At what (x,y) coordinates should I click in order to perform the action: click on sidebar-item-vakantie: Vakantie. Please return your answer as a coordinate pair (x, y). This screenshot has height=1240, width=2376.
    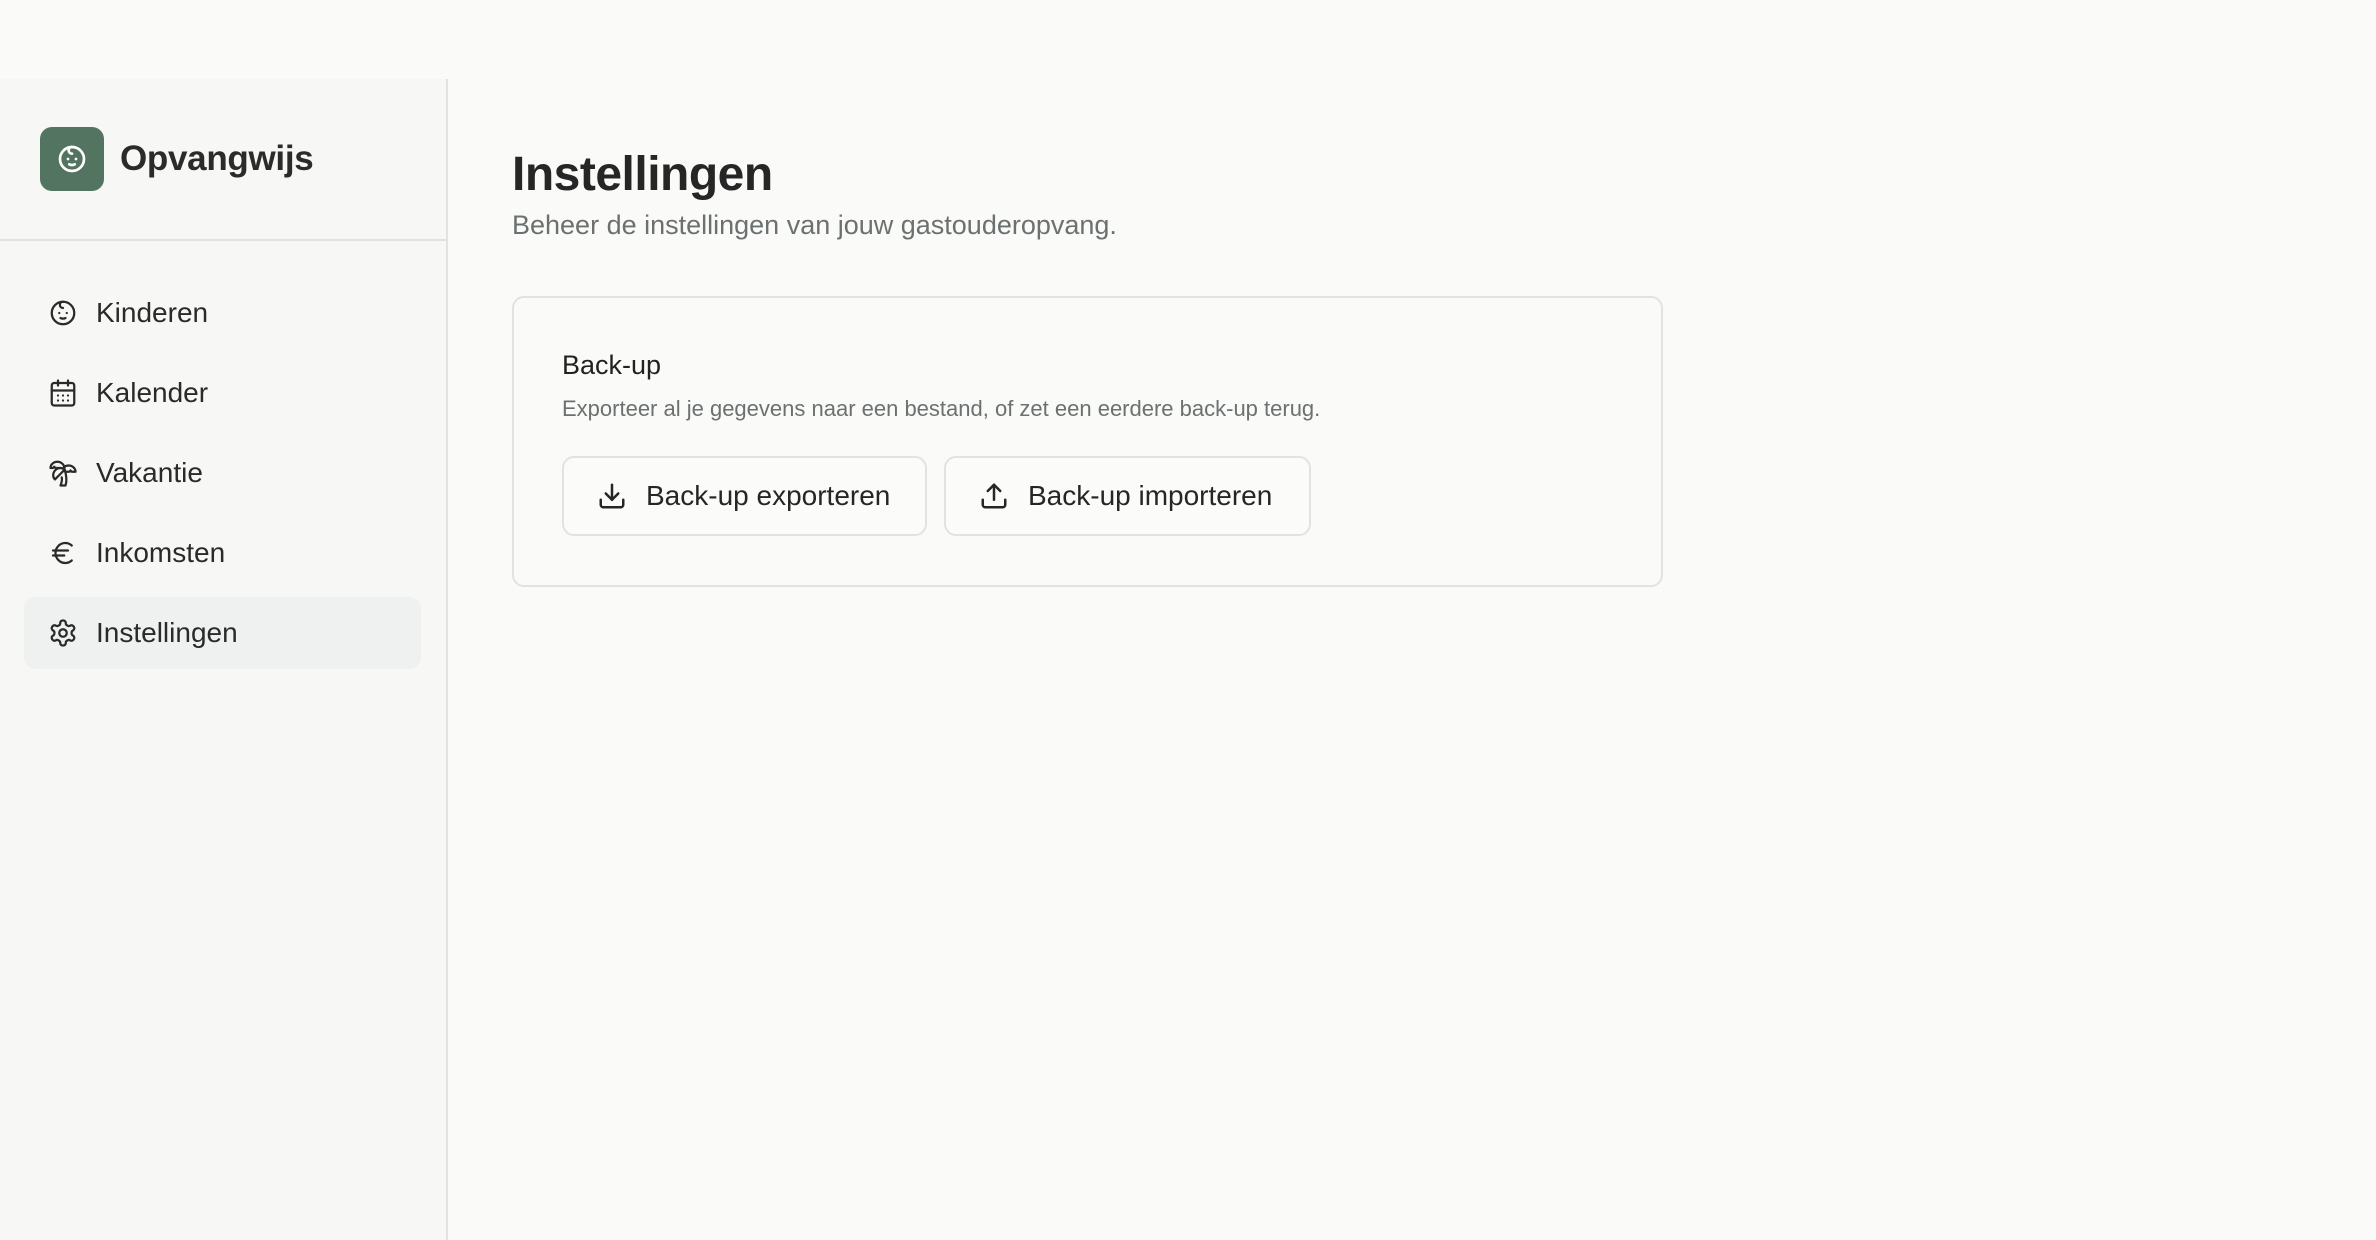
    Looking at the image, I should click on (222, 473).